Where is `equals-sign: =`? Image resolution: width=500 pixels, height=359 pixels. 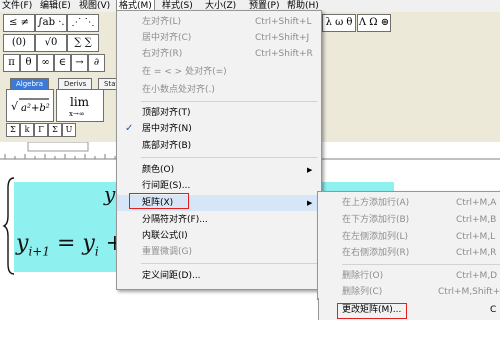
equals-sign: = is located at coordinates (66, 243).